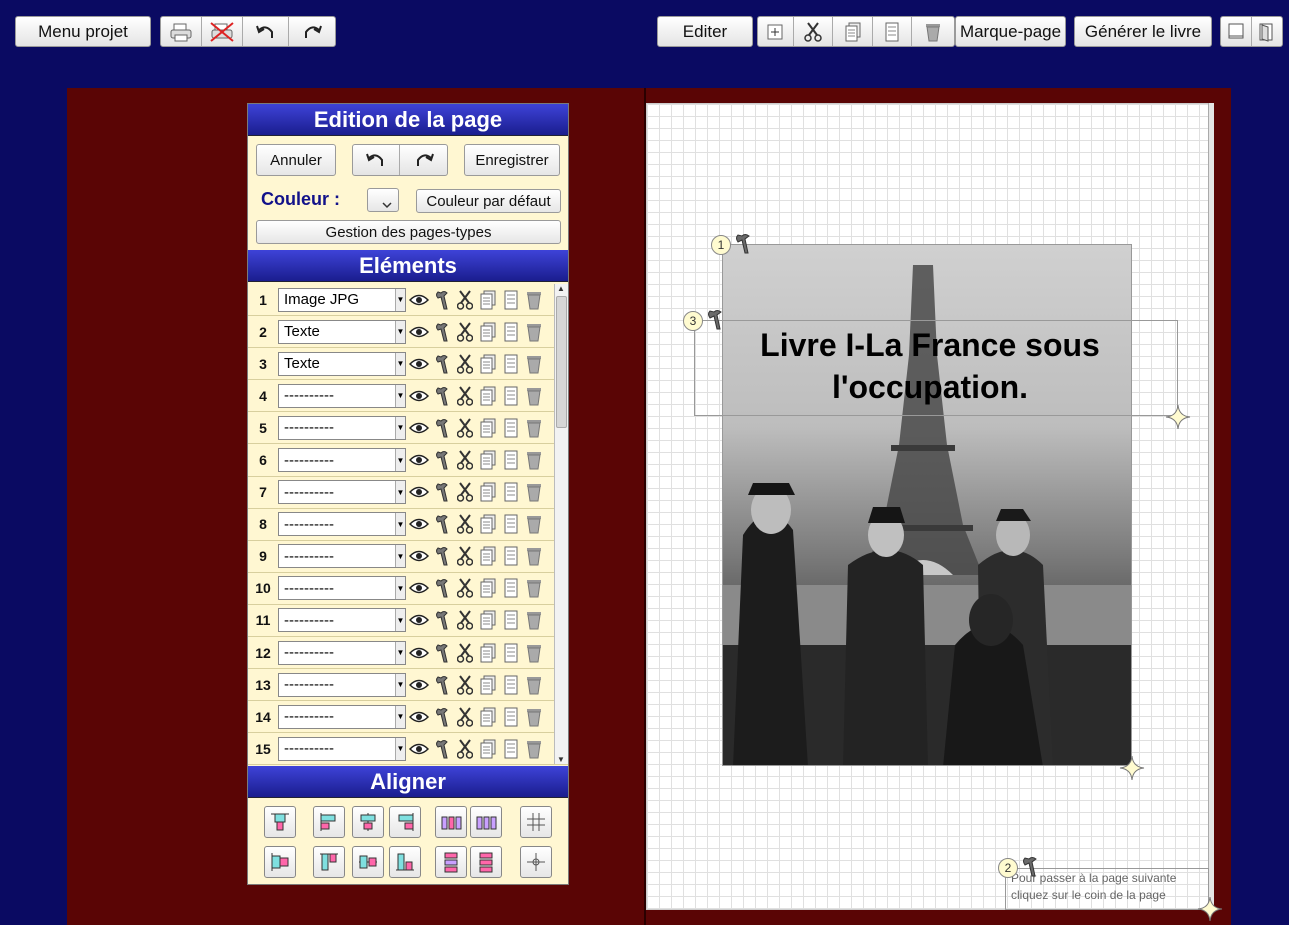 Image resolution: width=1289 pixels, height=925 pixels. I want to click on menu-projet-button: Menu projet, so click(83, 31).